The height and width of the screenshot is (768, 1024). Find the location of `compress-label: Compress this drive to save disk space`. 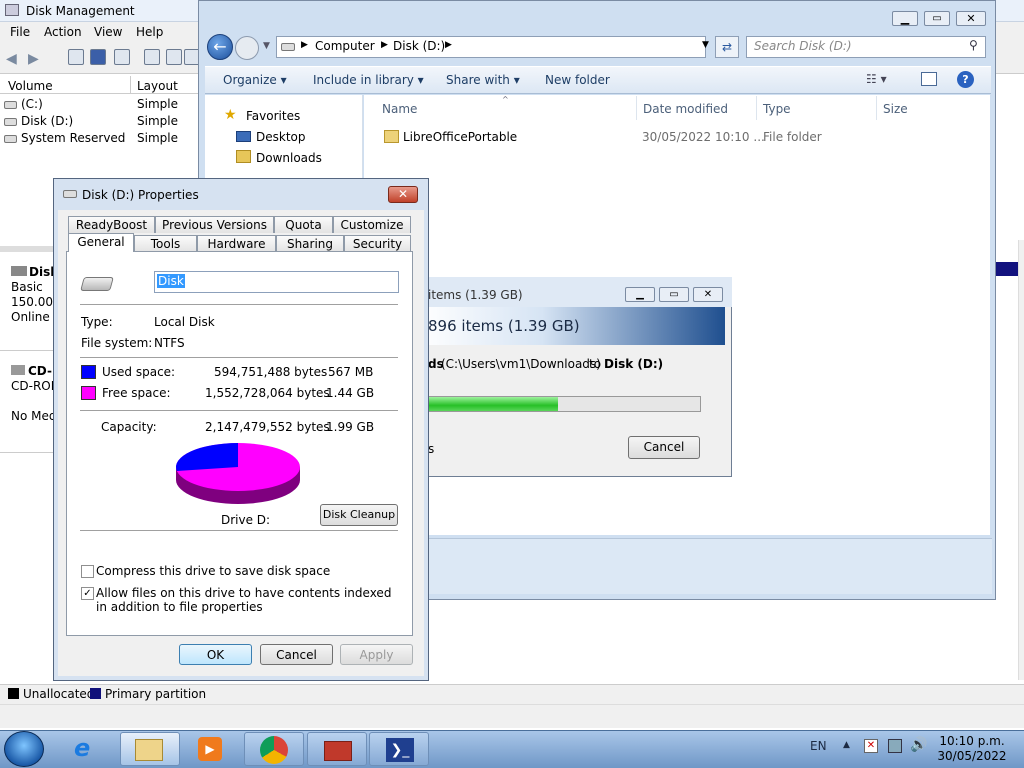

compress-label: Compress this drive to save disk space is located at coordinates (213, 571).